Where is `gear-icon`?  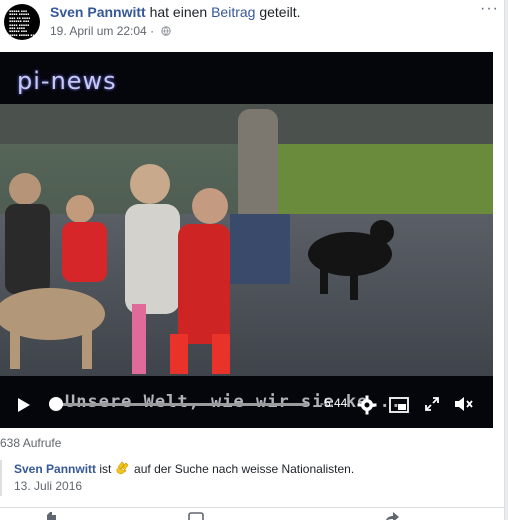 gear-icon is located at coordinates (367, 405).